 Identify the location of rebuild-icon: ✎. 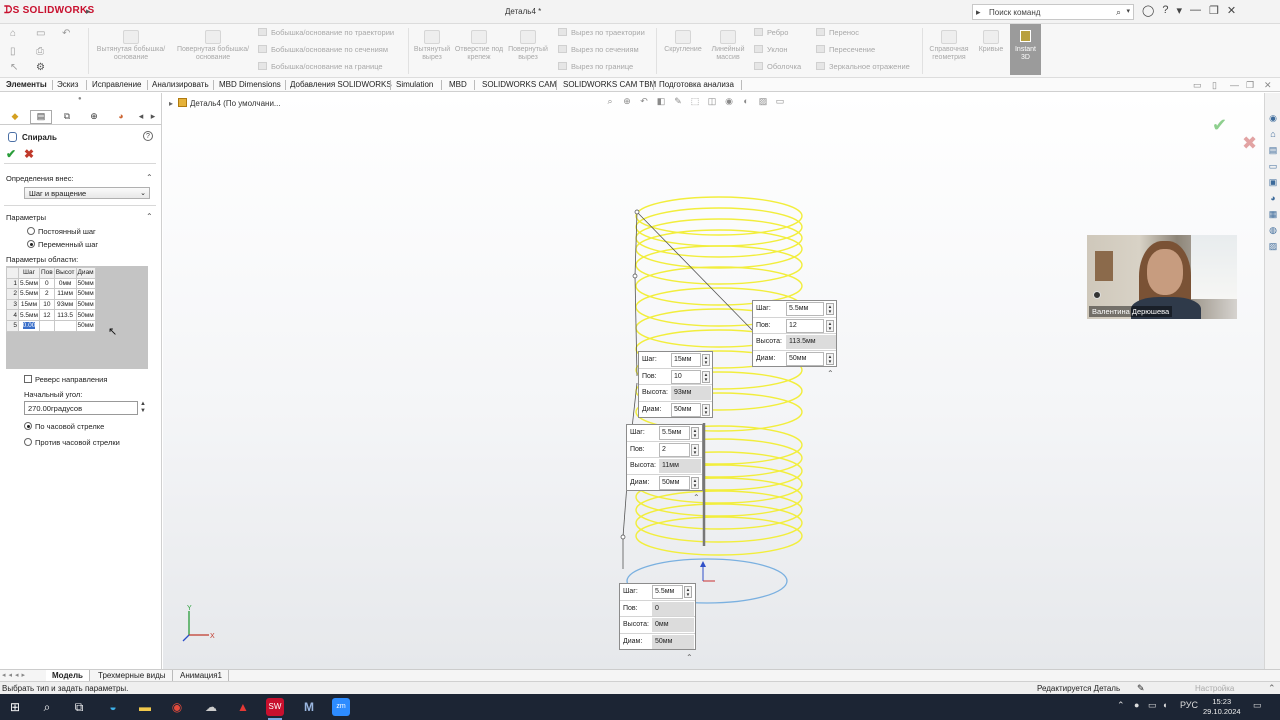
(1141, 688).